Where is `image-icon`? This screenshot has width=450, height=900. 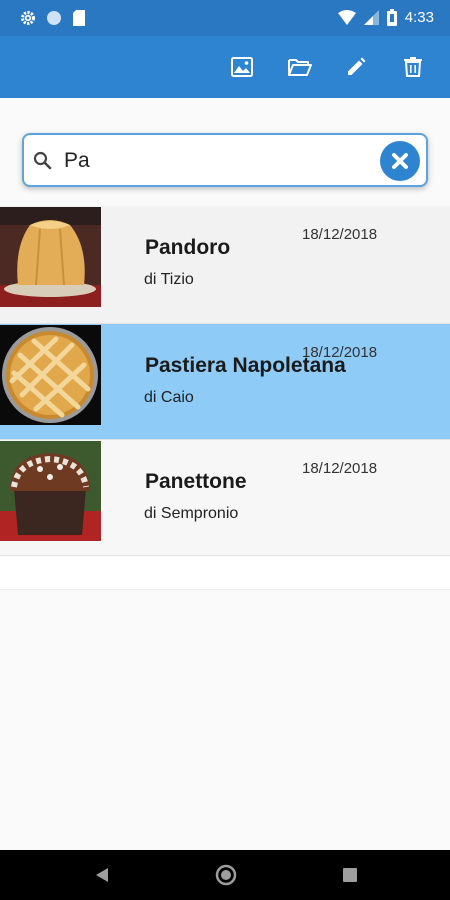
image-icon is located at coordinates (242, 67).